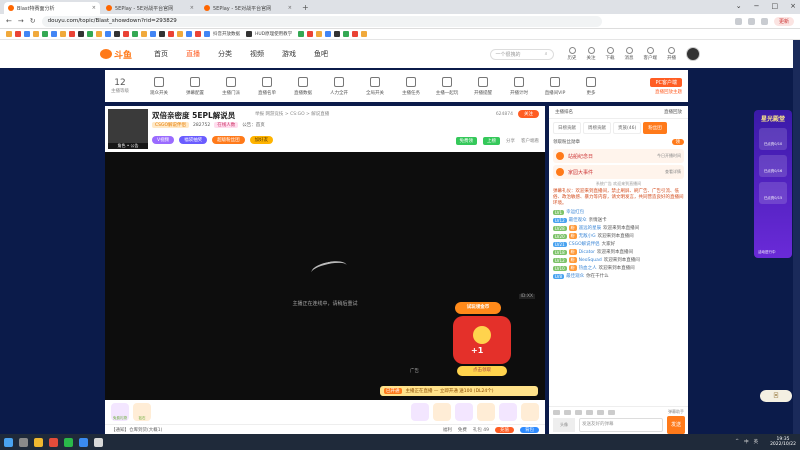 This screenshot has height=450, width=800. I want to click on tab-noble: 贵族(46), so click(627, 128).